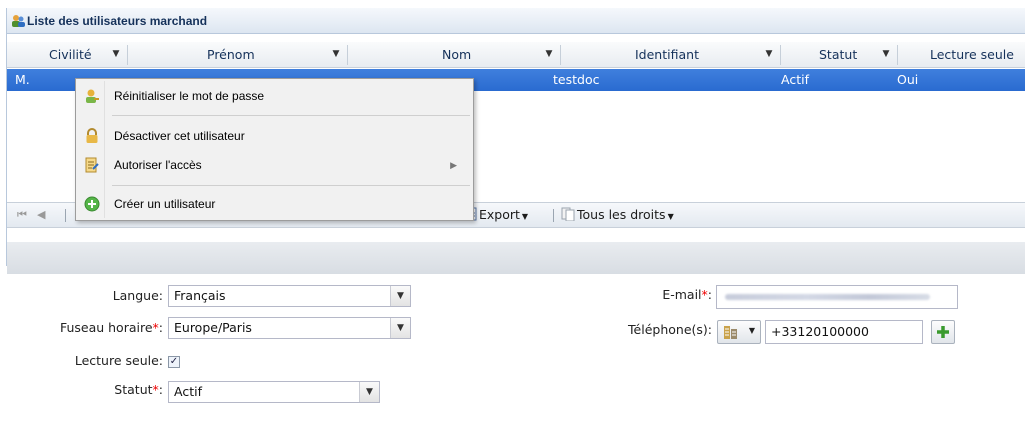 The width and height of the screenshot is (1025, 428). I want to click on fuseau-value: Europe/Paris, so click(213, 327).